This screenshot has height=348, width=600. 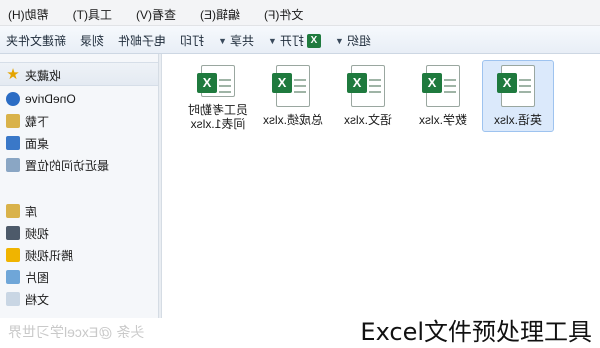 I want to click on menu-view: 查看(V), so click(x=156, y=14).